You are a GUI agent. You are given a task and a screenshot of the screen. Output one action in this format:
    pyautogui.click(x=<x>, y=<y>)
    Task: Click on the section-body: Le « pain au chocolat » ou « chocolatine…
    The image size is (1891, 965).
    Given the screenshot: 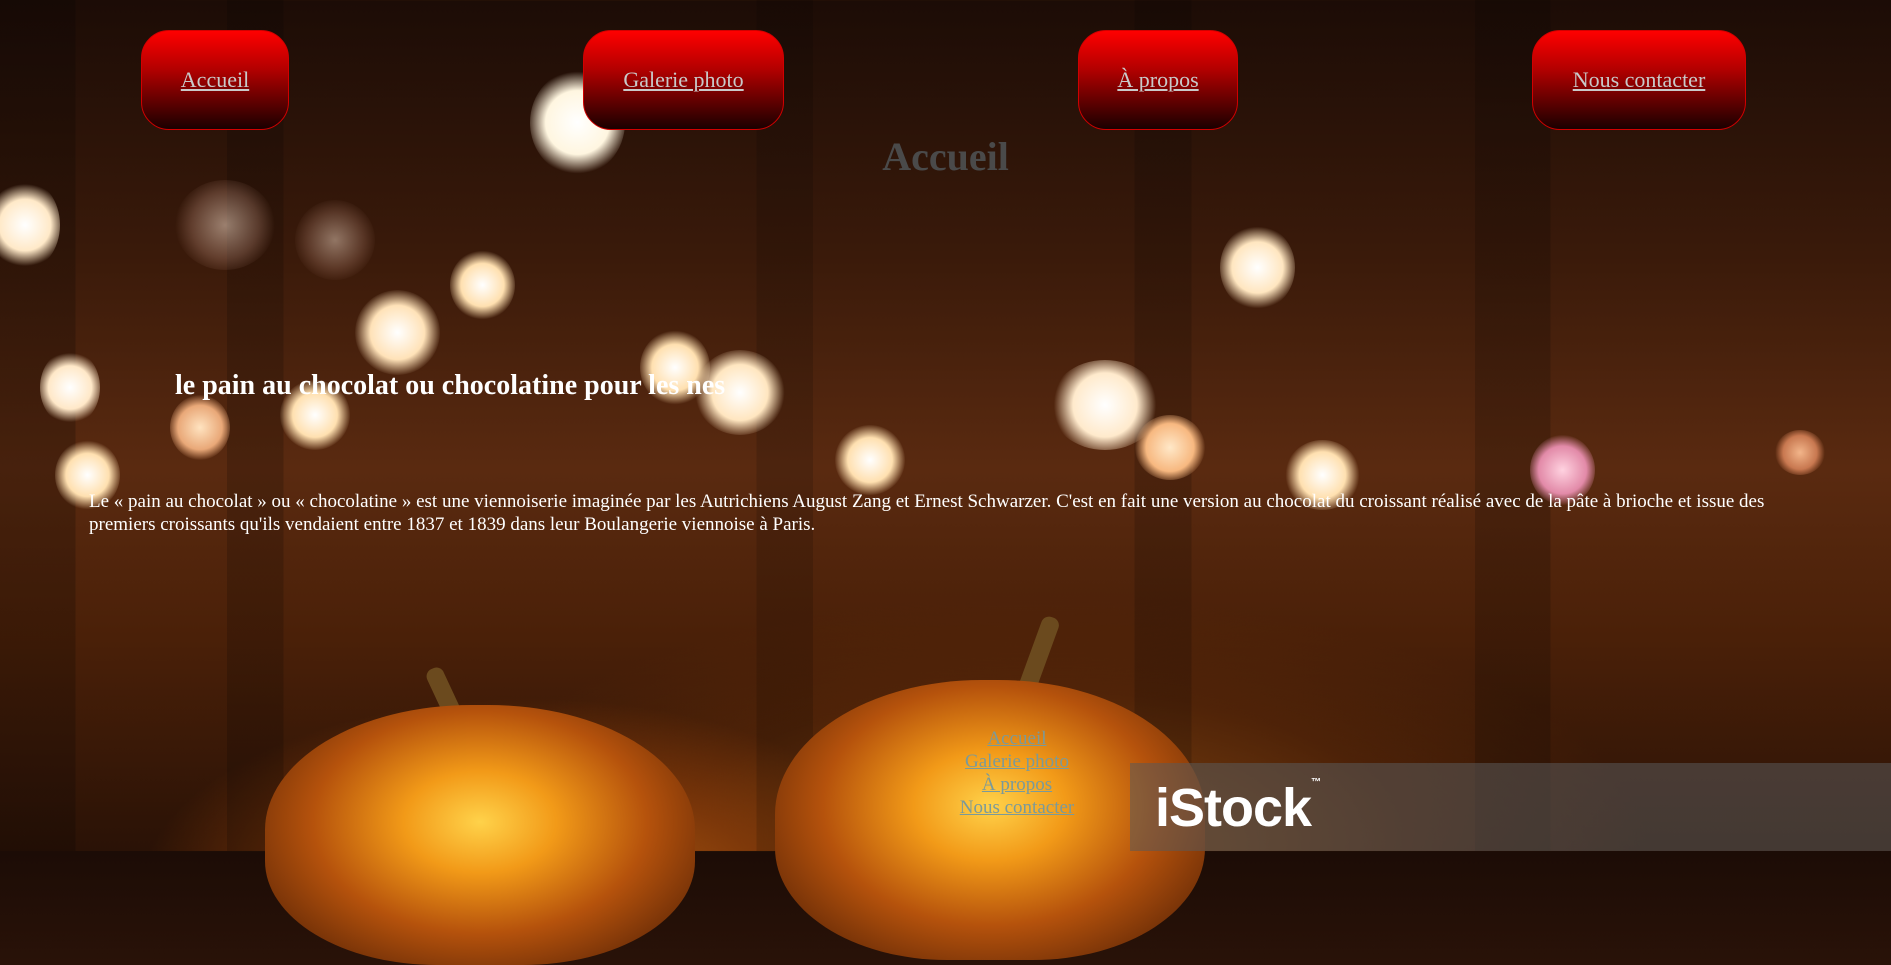 What is the action you would take?
    pyautogui.click(x=927, y=513)
    